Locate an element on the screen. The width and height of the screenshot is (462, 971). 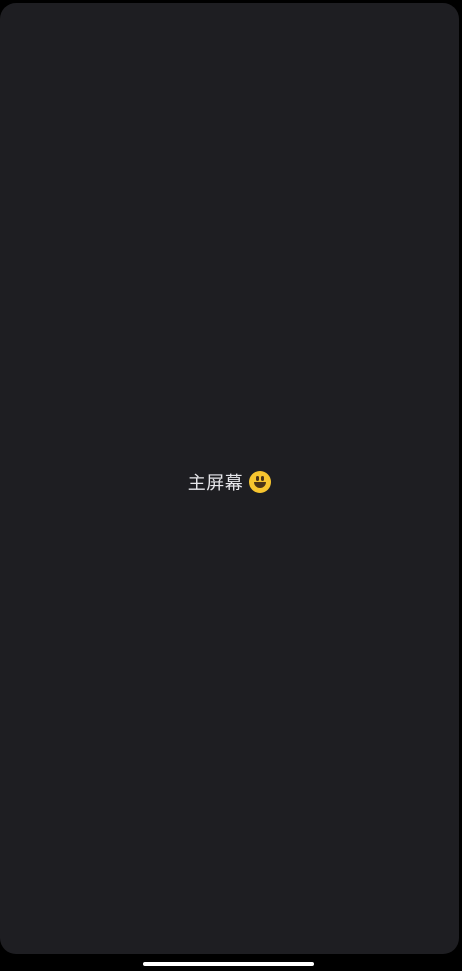
emoji-left-eye is located at coordinates (258, 478).